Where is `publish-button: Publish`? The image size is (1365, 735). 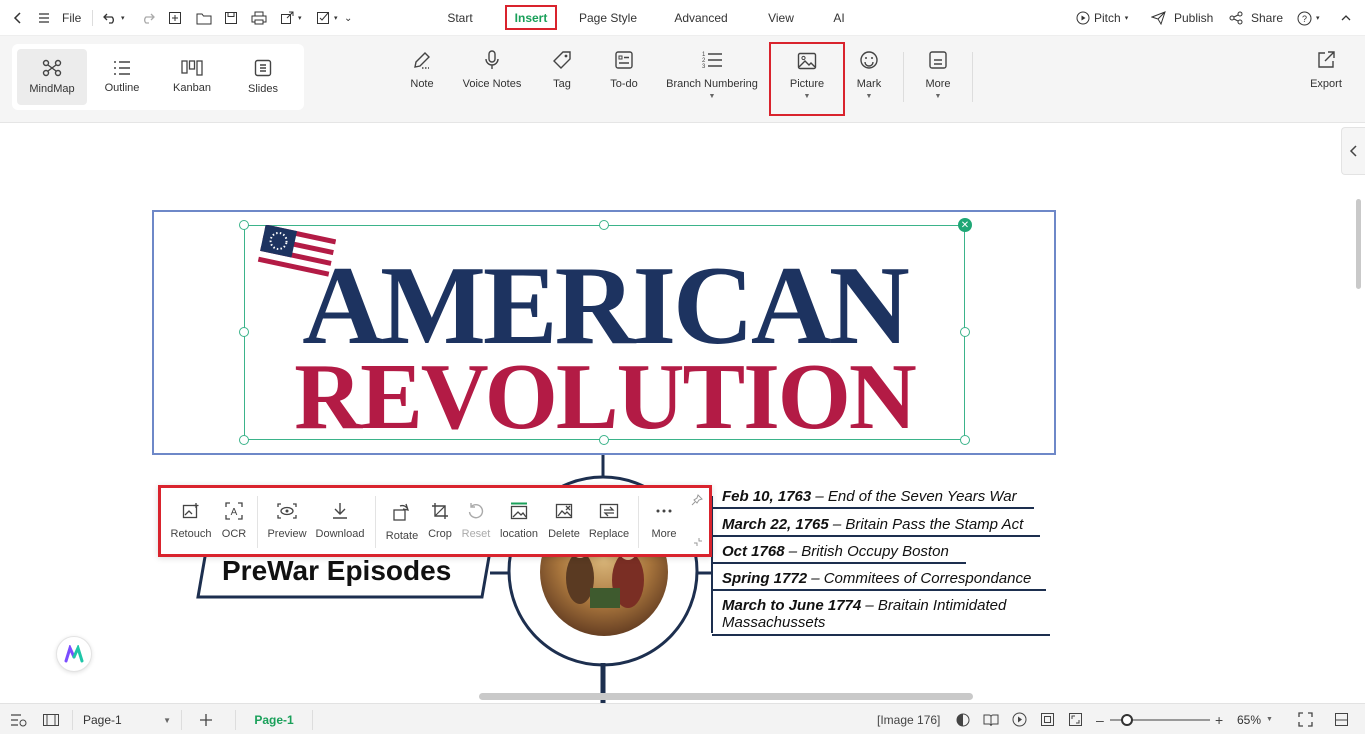 publish-button: Publish is located at coordinates (1182, 18).